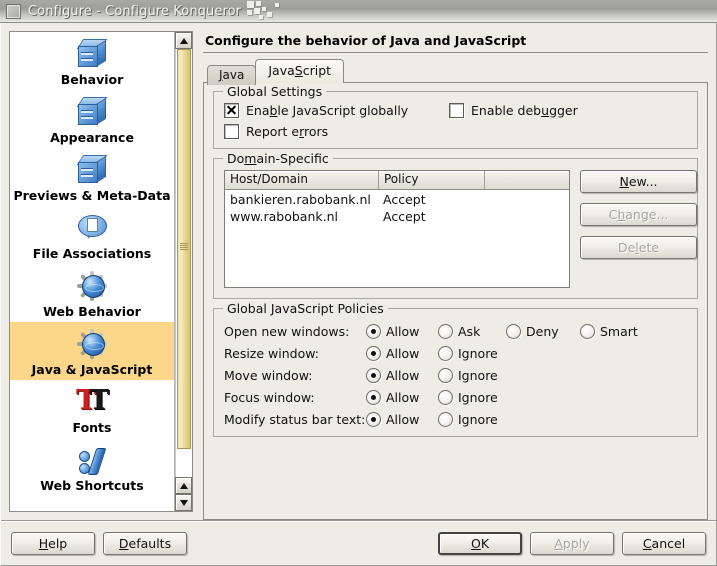  I want to click on radio-resize-window-allow: Allow, so click(399, 353).